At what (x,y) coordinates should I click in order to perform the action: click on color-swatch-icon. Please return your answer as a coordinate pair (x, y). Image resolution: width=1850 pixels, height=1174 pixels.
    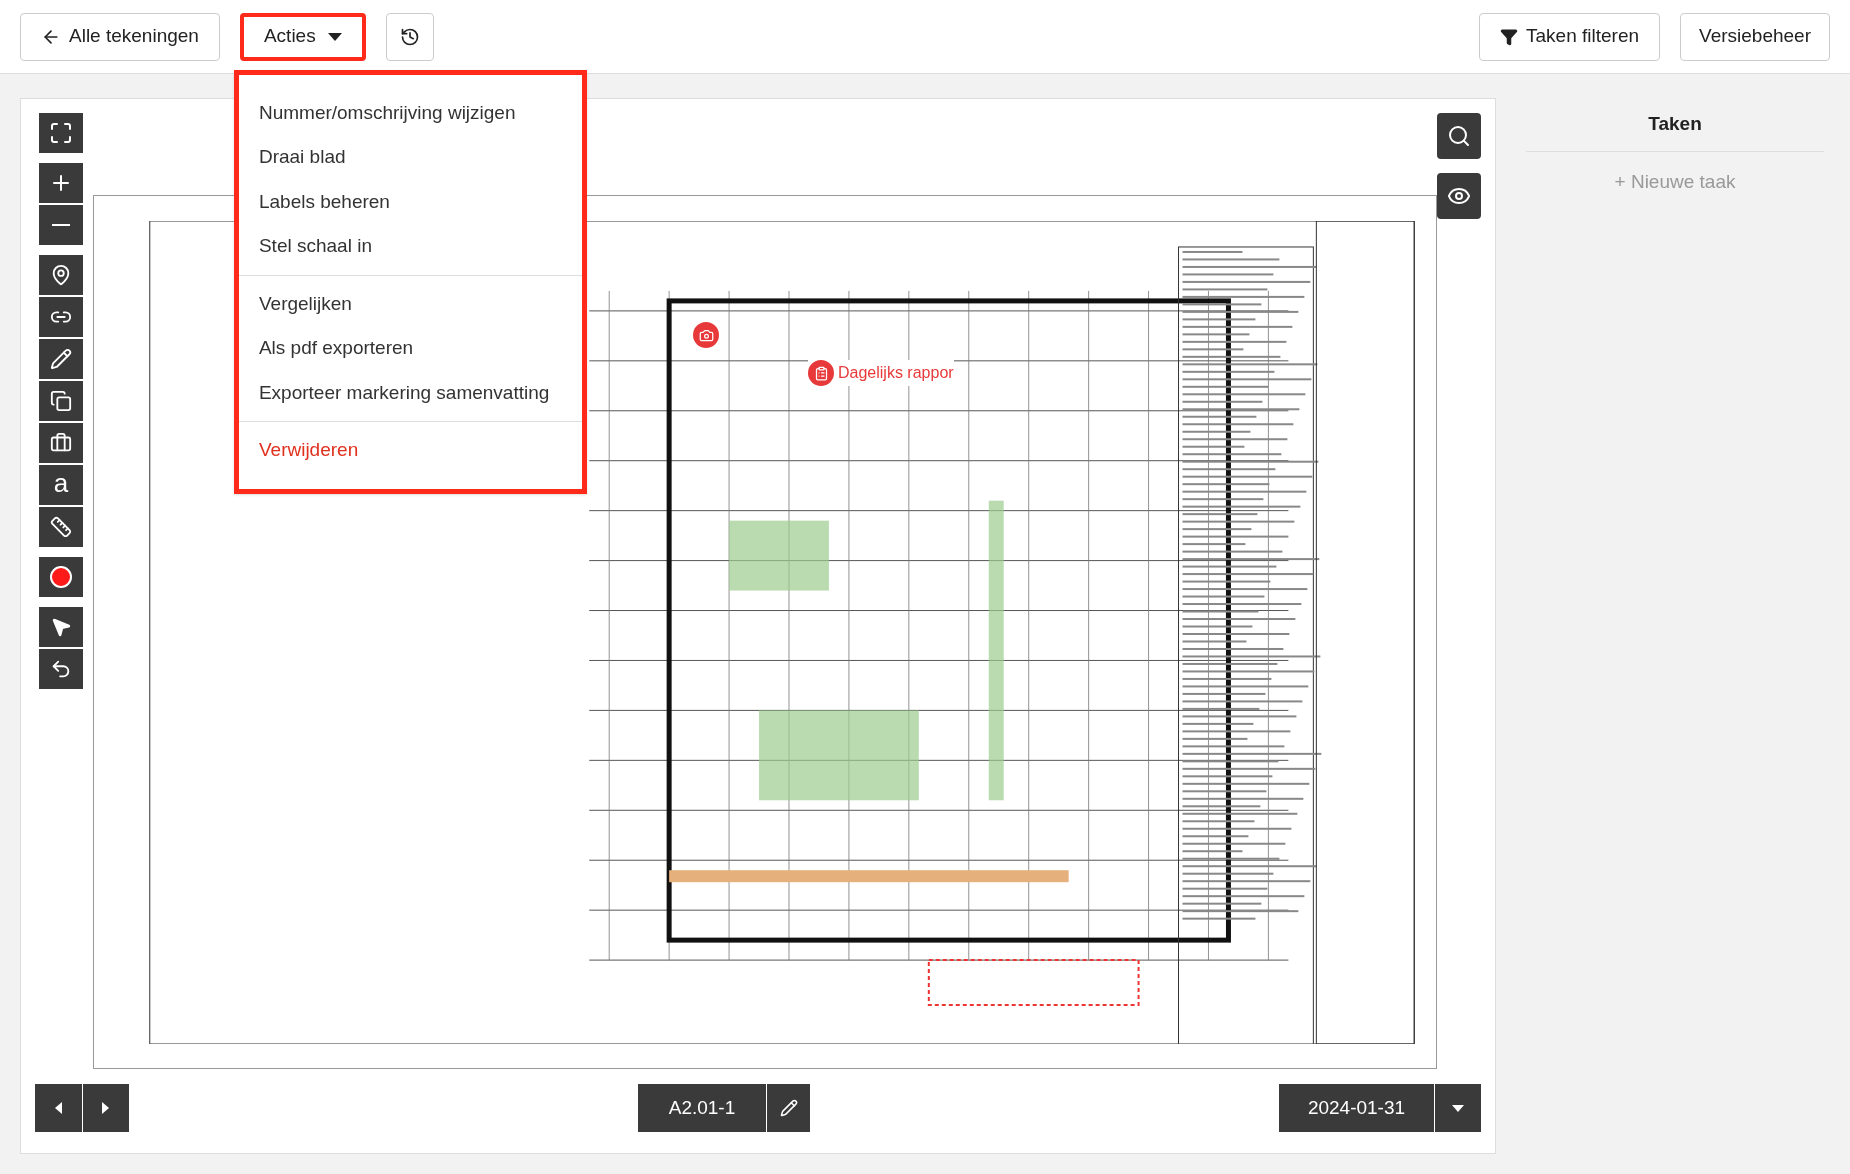
    Looking at the image, I should click on (61, 577).